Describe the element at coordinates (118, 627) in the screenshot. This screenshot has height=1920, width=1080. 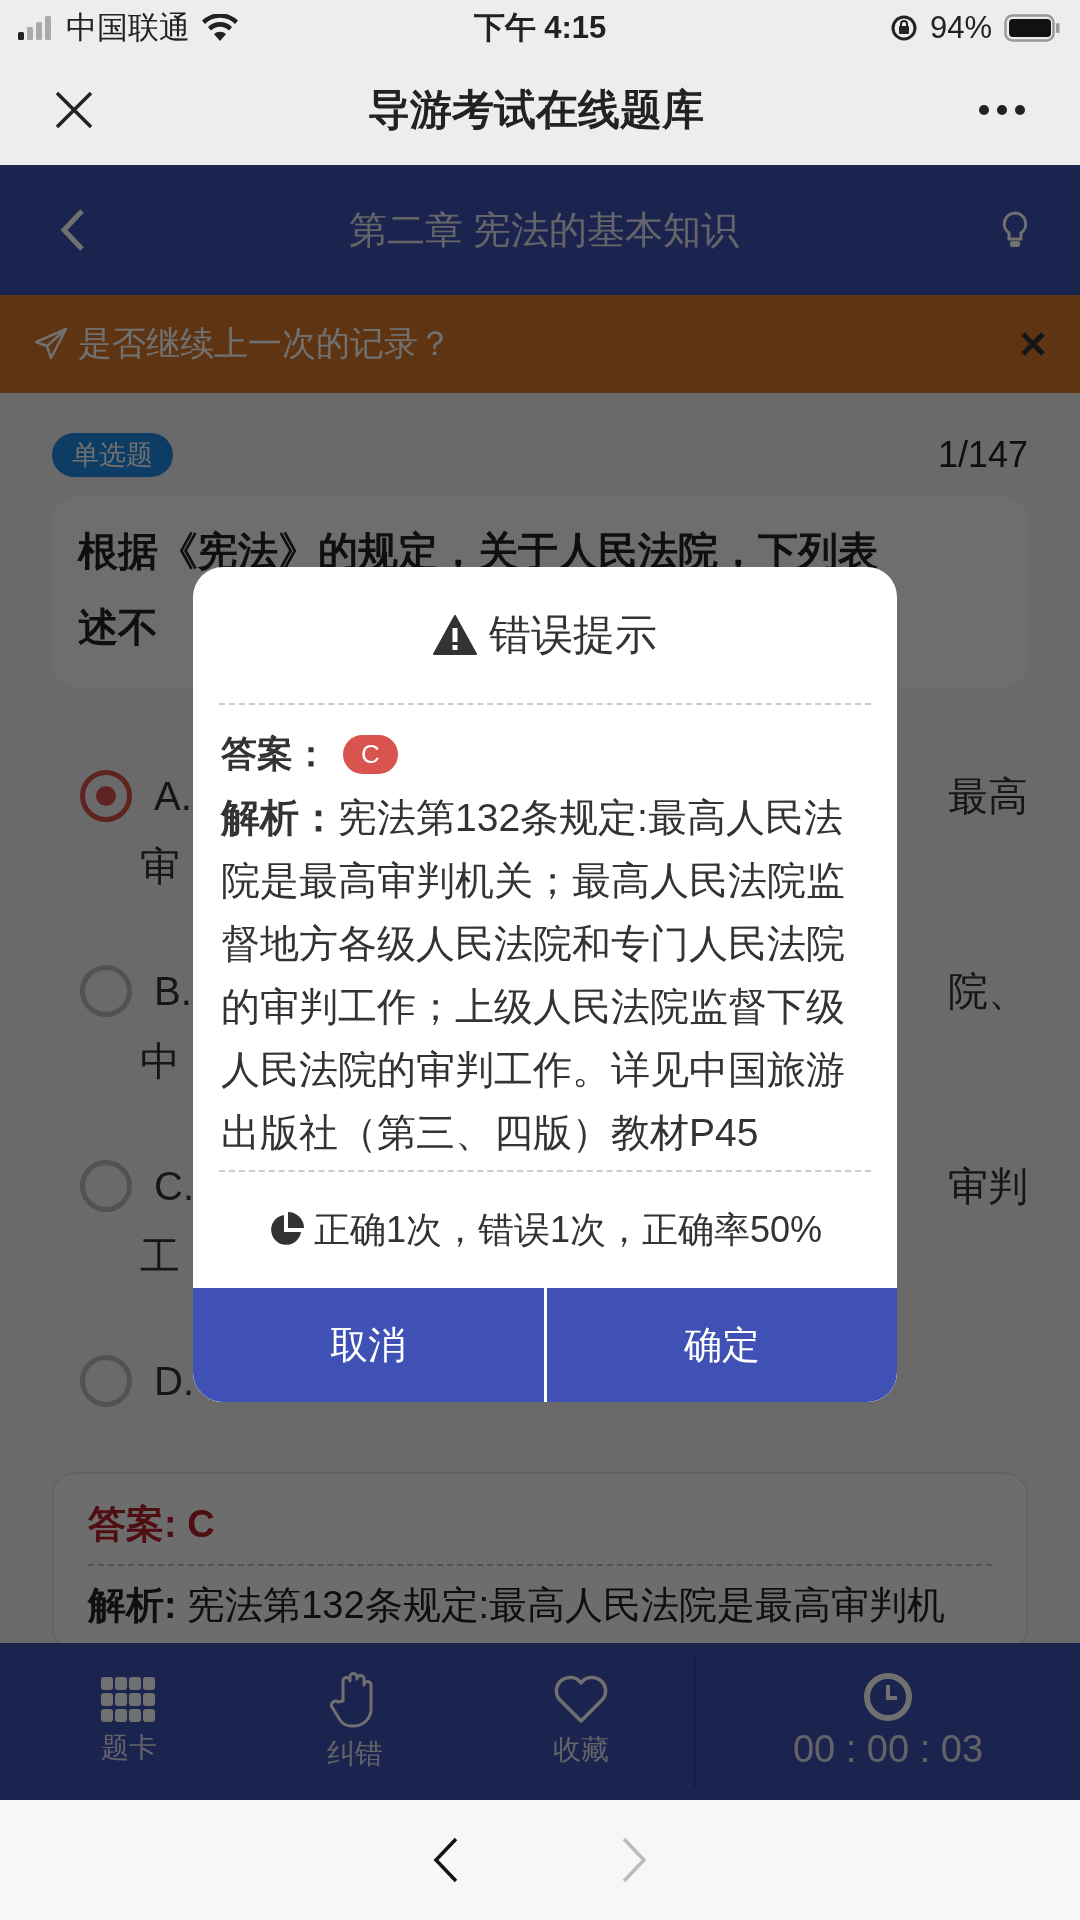
I see `question-text: 述不` at that location.